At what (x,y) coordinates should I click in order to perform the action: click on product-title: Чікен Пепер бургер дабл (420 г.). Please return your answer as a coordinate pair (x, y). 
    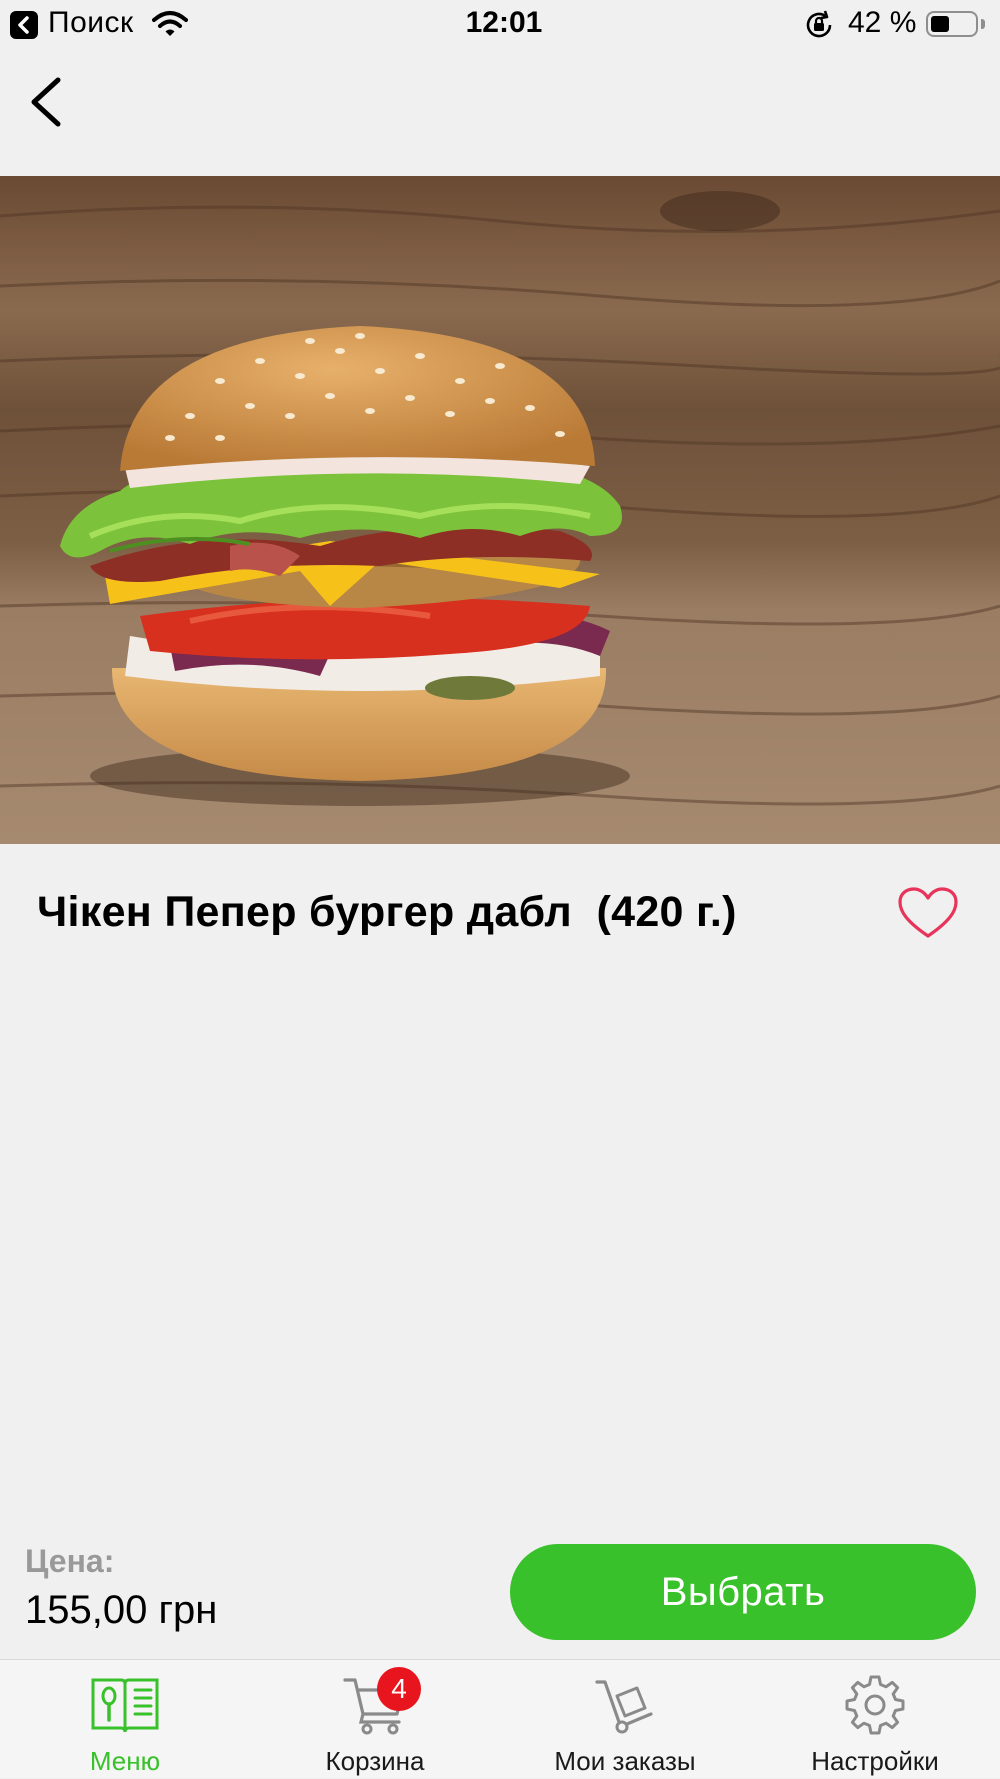
    Looking at the image, I should click on (387, 912).